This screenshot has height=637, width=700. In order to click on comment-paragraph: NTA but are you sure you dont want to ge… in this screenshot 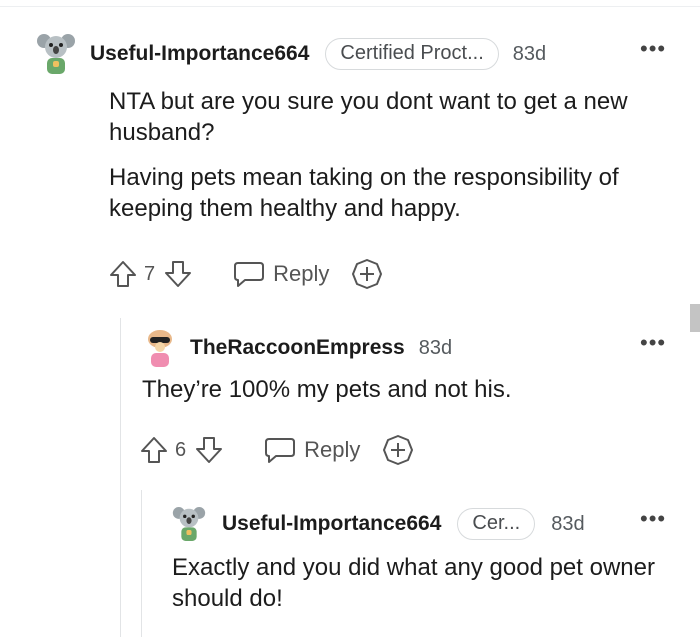, I will do `click(368, 117)`.